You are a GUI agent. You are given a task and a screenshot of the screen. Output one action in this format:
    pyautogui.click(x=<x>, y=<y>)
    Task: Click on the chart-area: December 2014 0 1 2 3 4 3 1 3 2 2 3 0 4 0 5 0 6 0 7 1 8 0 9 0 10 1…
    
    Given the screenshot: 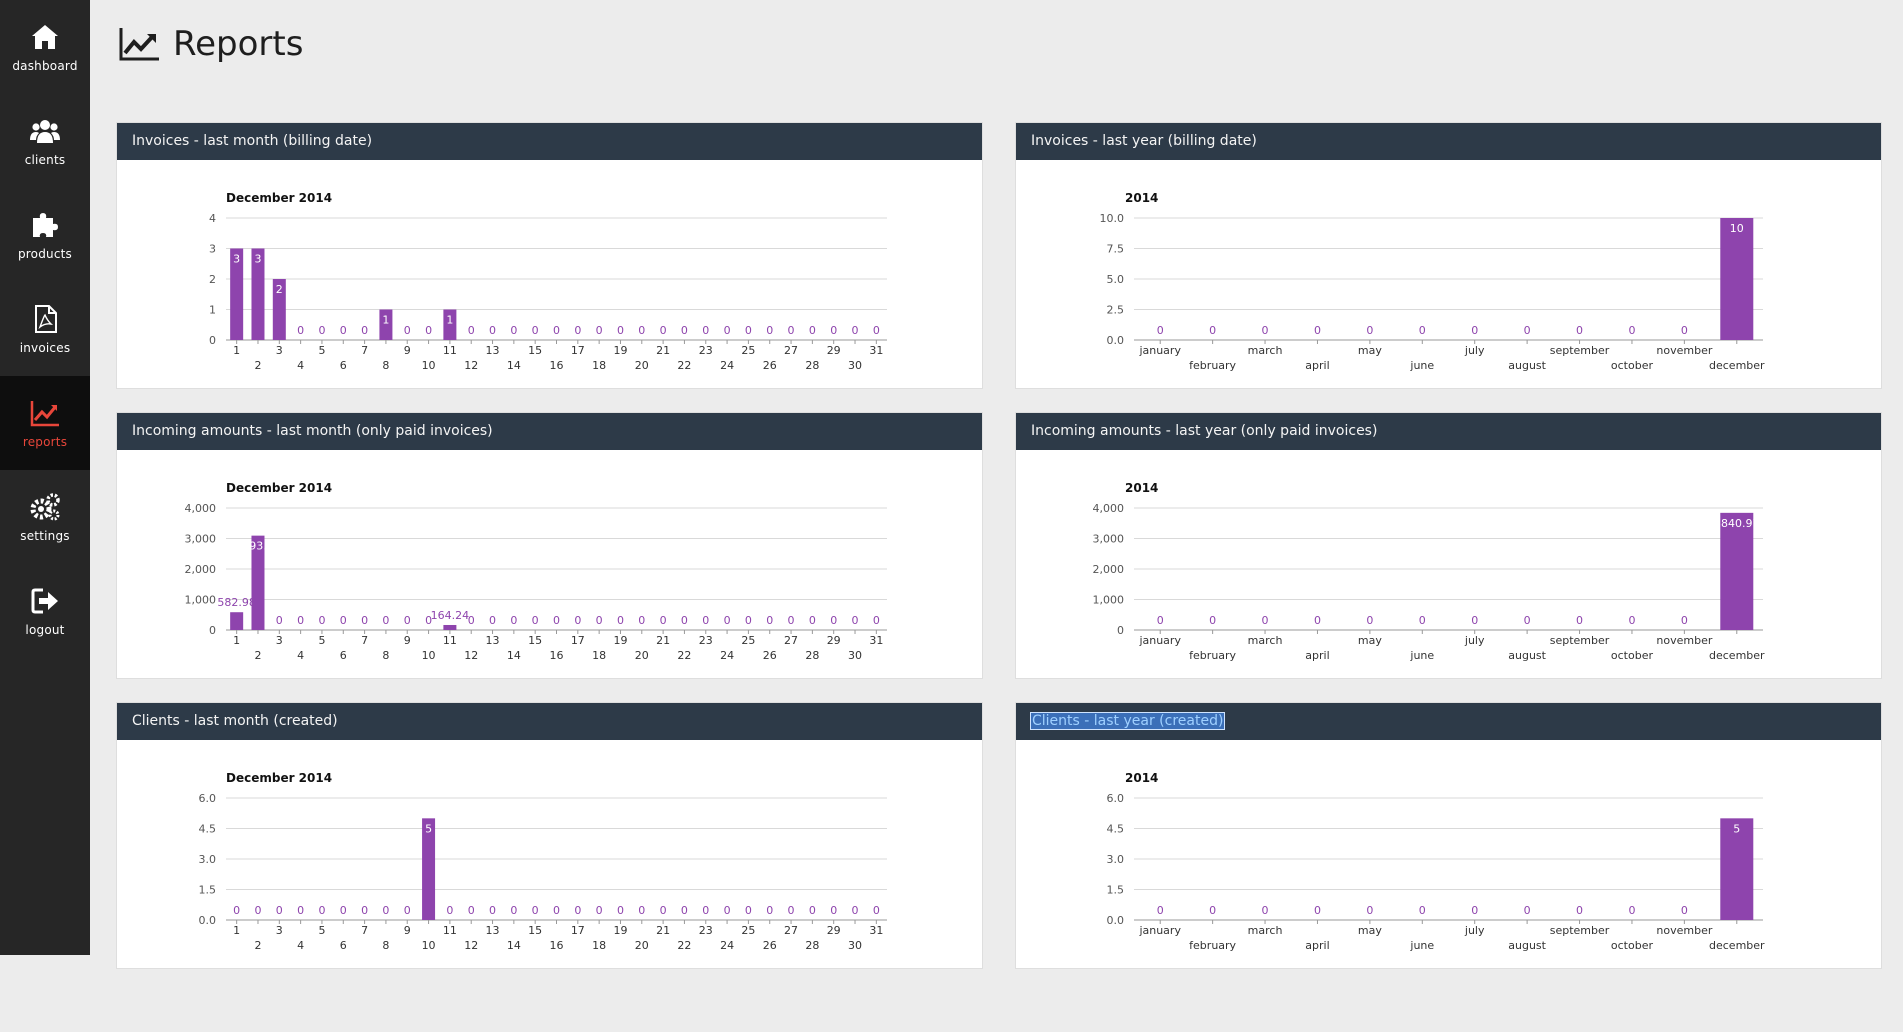 What is the action you would take?
    pyautogui.click(x=549, y=274)
    